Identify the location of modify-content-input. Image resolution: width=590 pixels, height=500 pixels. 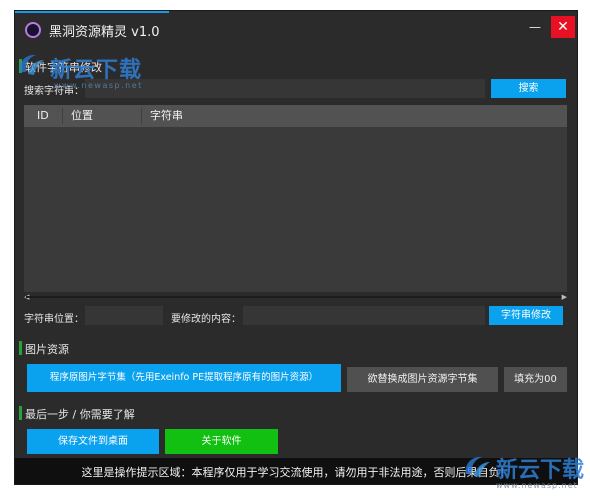
(364, 315).